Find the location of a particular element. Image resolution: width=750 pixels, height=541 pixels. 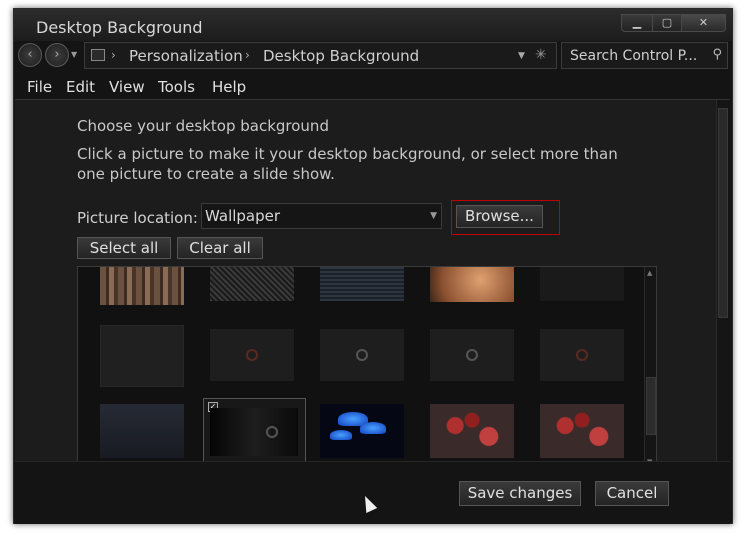

title-bar: Desktop Background ▁ ▢ ✕ is located at coordinates (373, 25).